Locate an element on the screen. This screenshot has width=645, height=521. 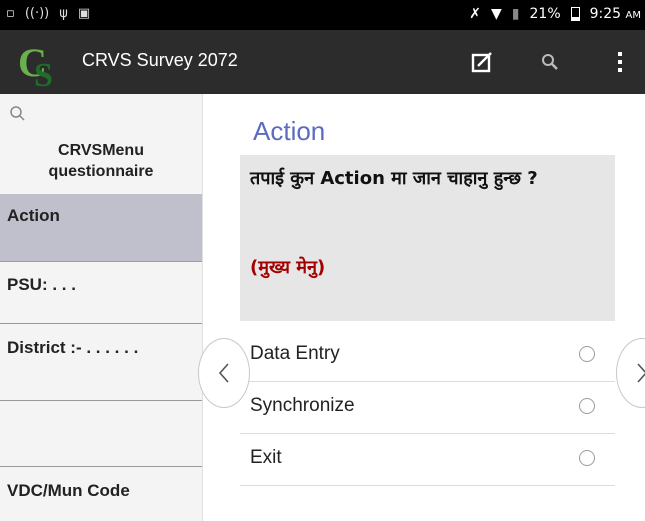
option-data-entry: Data Entry is located at coordinates (427, 355).